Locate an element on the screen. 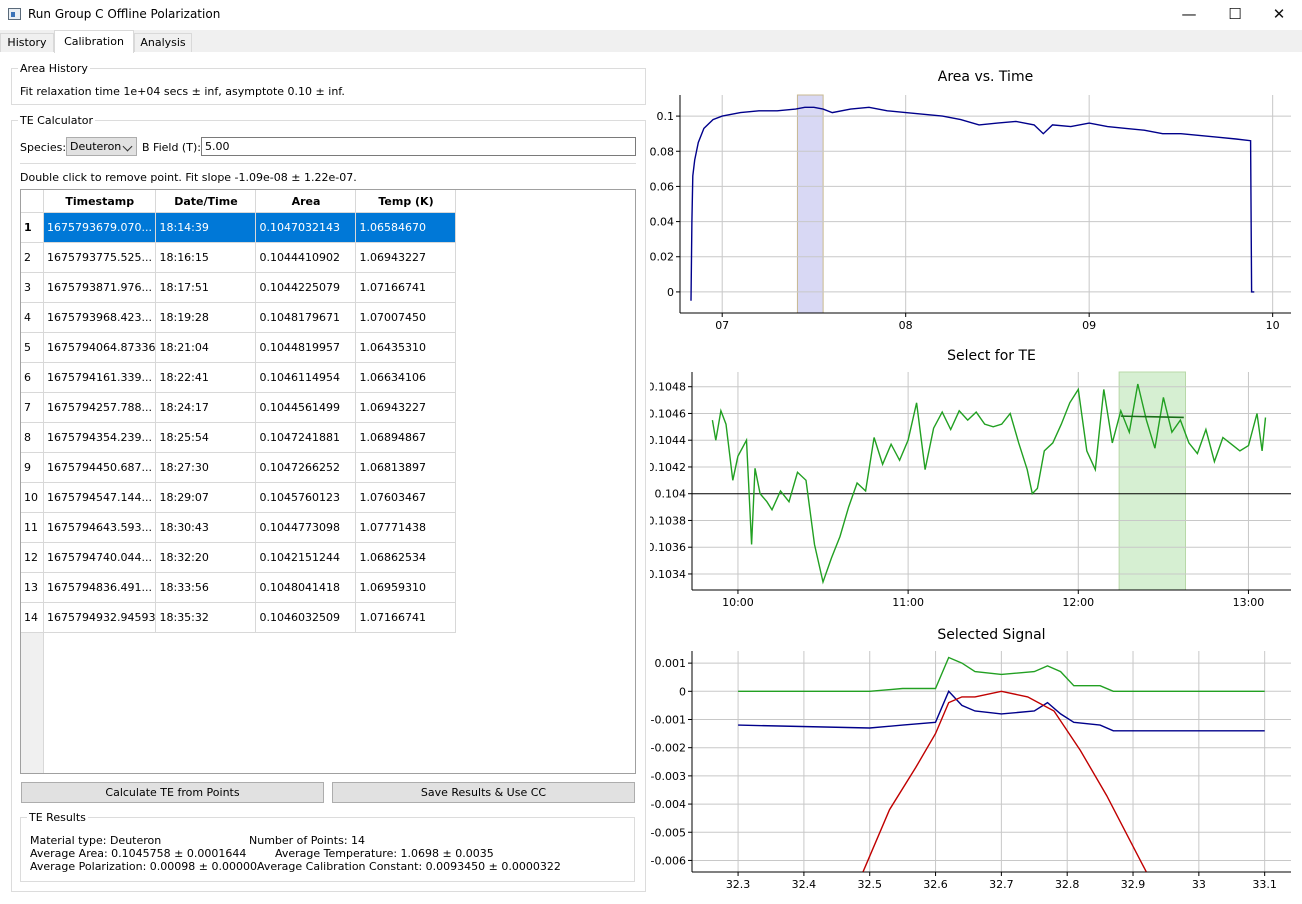  cell-timestamp: 1675794932.94593 is located at coordinates (100, 617).